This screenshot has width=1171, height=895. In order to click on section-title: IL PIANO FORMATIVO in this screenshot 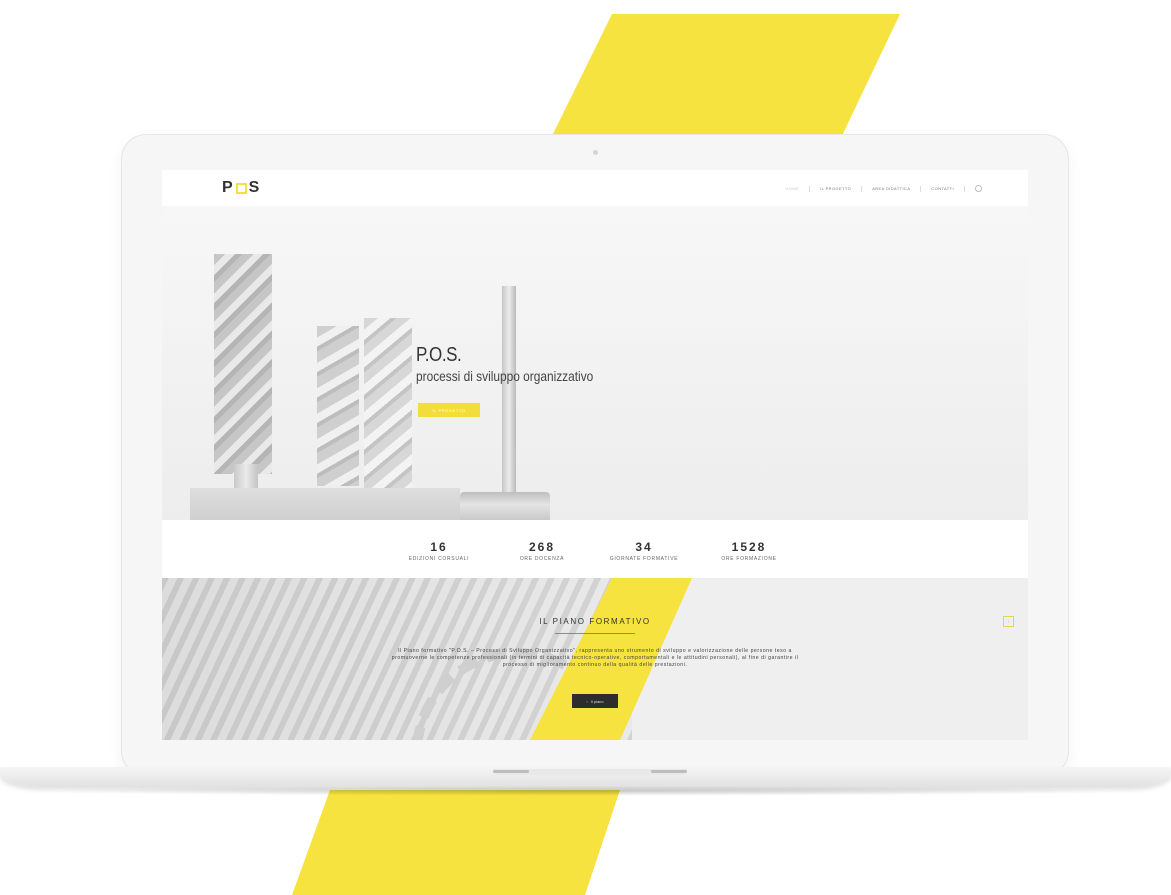, I will do `click(595, 621)`.